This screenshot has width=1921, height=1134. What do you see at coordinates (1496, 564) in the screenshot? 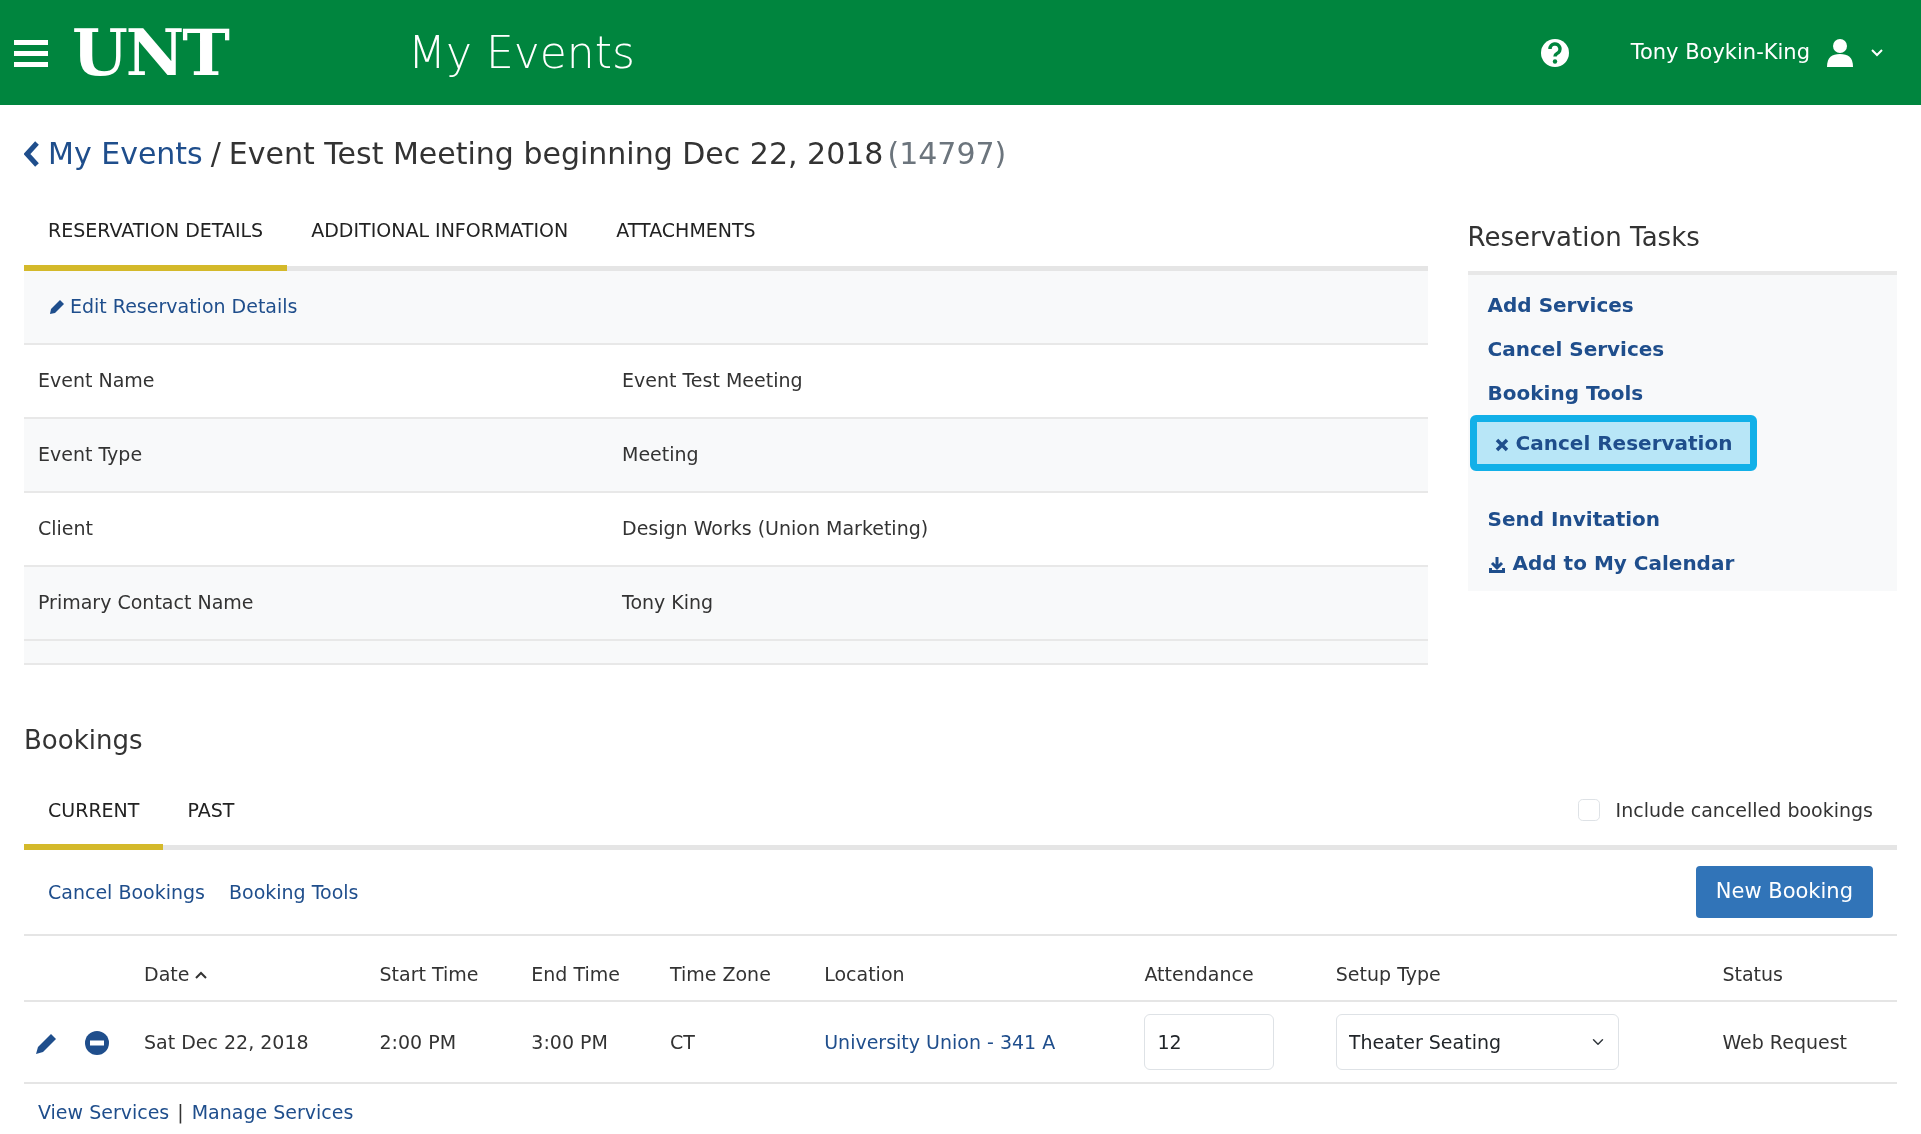
I see `download-icon` at bounding box center [1496, 564].